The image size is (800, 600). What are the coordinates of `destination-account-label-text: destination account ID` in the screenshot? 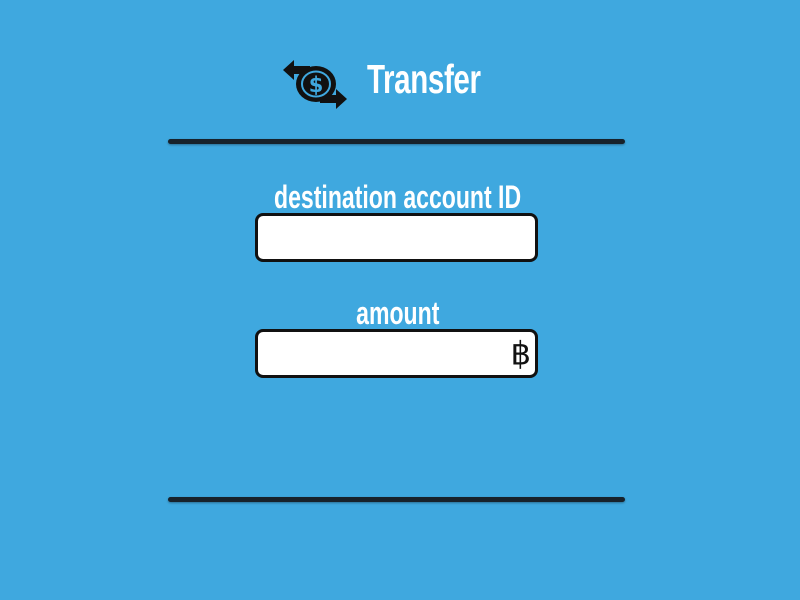 It's located at (398, 197).